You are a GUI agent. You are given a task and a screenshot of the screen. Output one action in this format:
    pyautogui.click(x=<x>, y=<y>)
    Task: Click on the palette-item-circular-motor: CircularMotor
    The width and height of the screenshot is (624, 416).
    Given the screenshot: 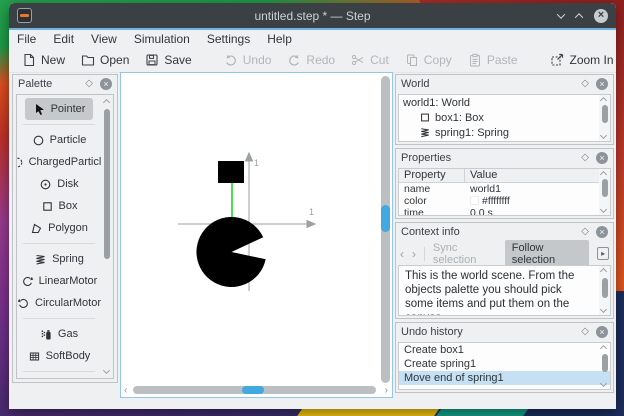 What is the action you would take?
    pyautogui.click(x=59, y=303)
    